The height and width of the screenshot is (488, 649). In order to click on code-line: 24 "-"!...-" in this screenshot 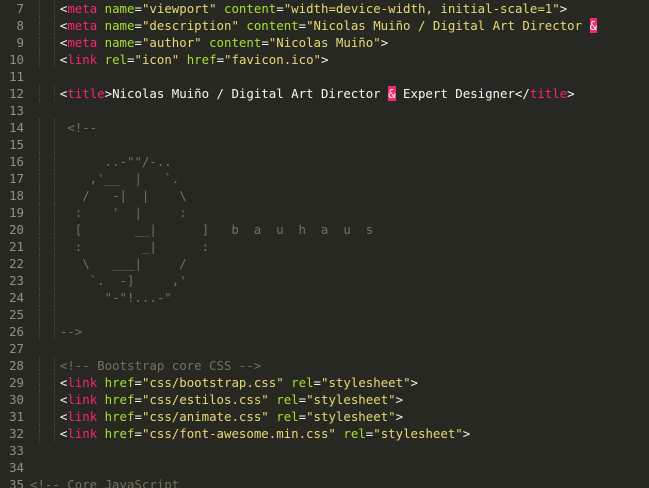, I will do `click(324, 297)`.